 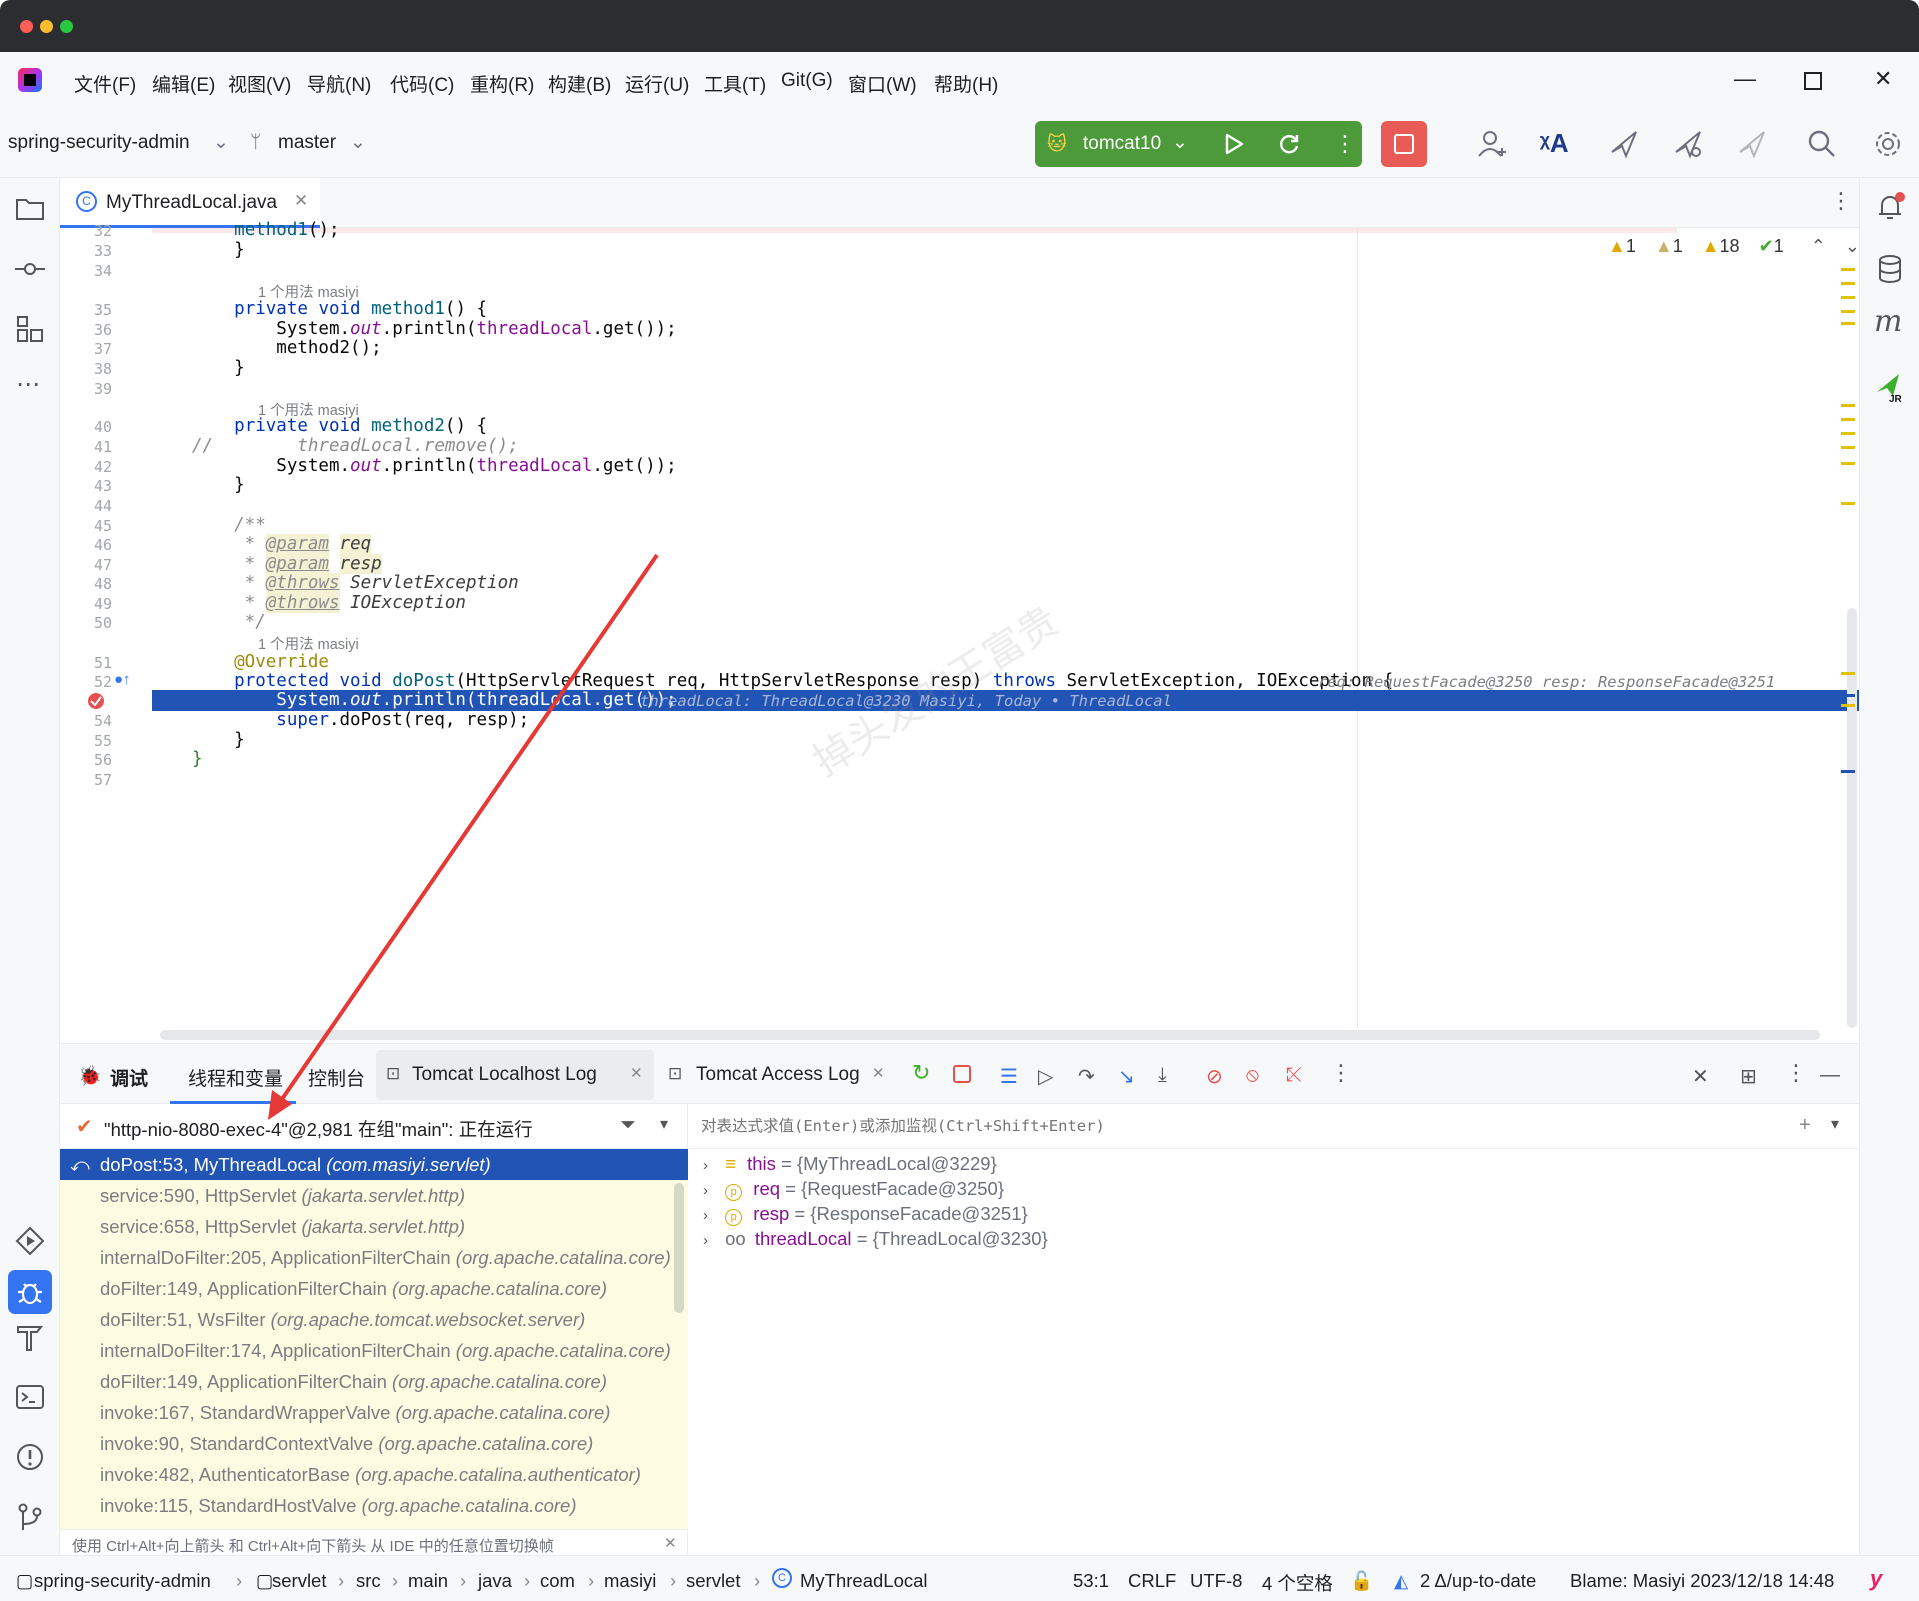 I want to click on variable-row: › oo threadLocal = {ThreadLocal@3230}, so click(x=875, y=1239).